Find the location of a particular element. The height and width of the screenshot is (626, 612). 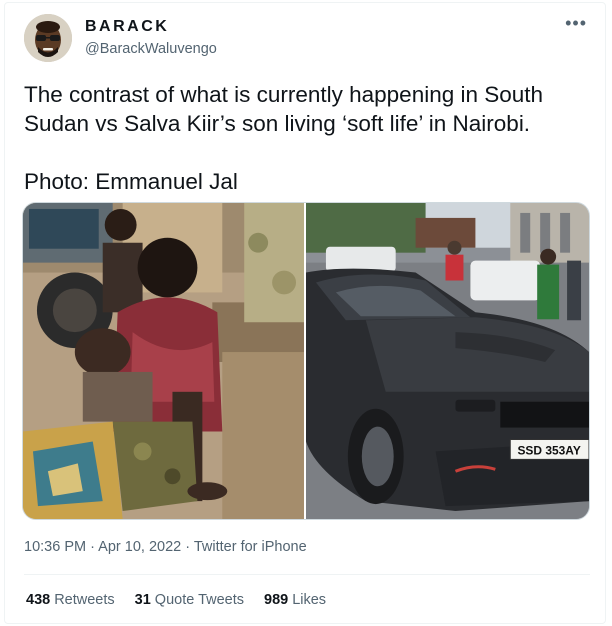

quote-tweets-stat: 31 Quote Tweets is located at coordinates (189, 600).